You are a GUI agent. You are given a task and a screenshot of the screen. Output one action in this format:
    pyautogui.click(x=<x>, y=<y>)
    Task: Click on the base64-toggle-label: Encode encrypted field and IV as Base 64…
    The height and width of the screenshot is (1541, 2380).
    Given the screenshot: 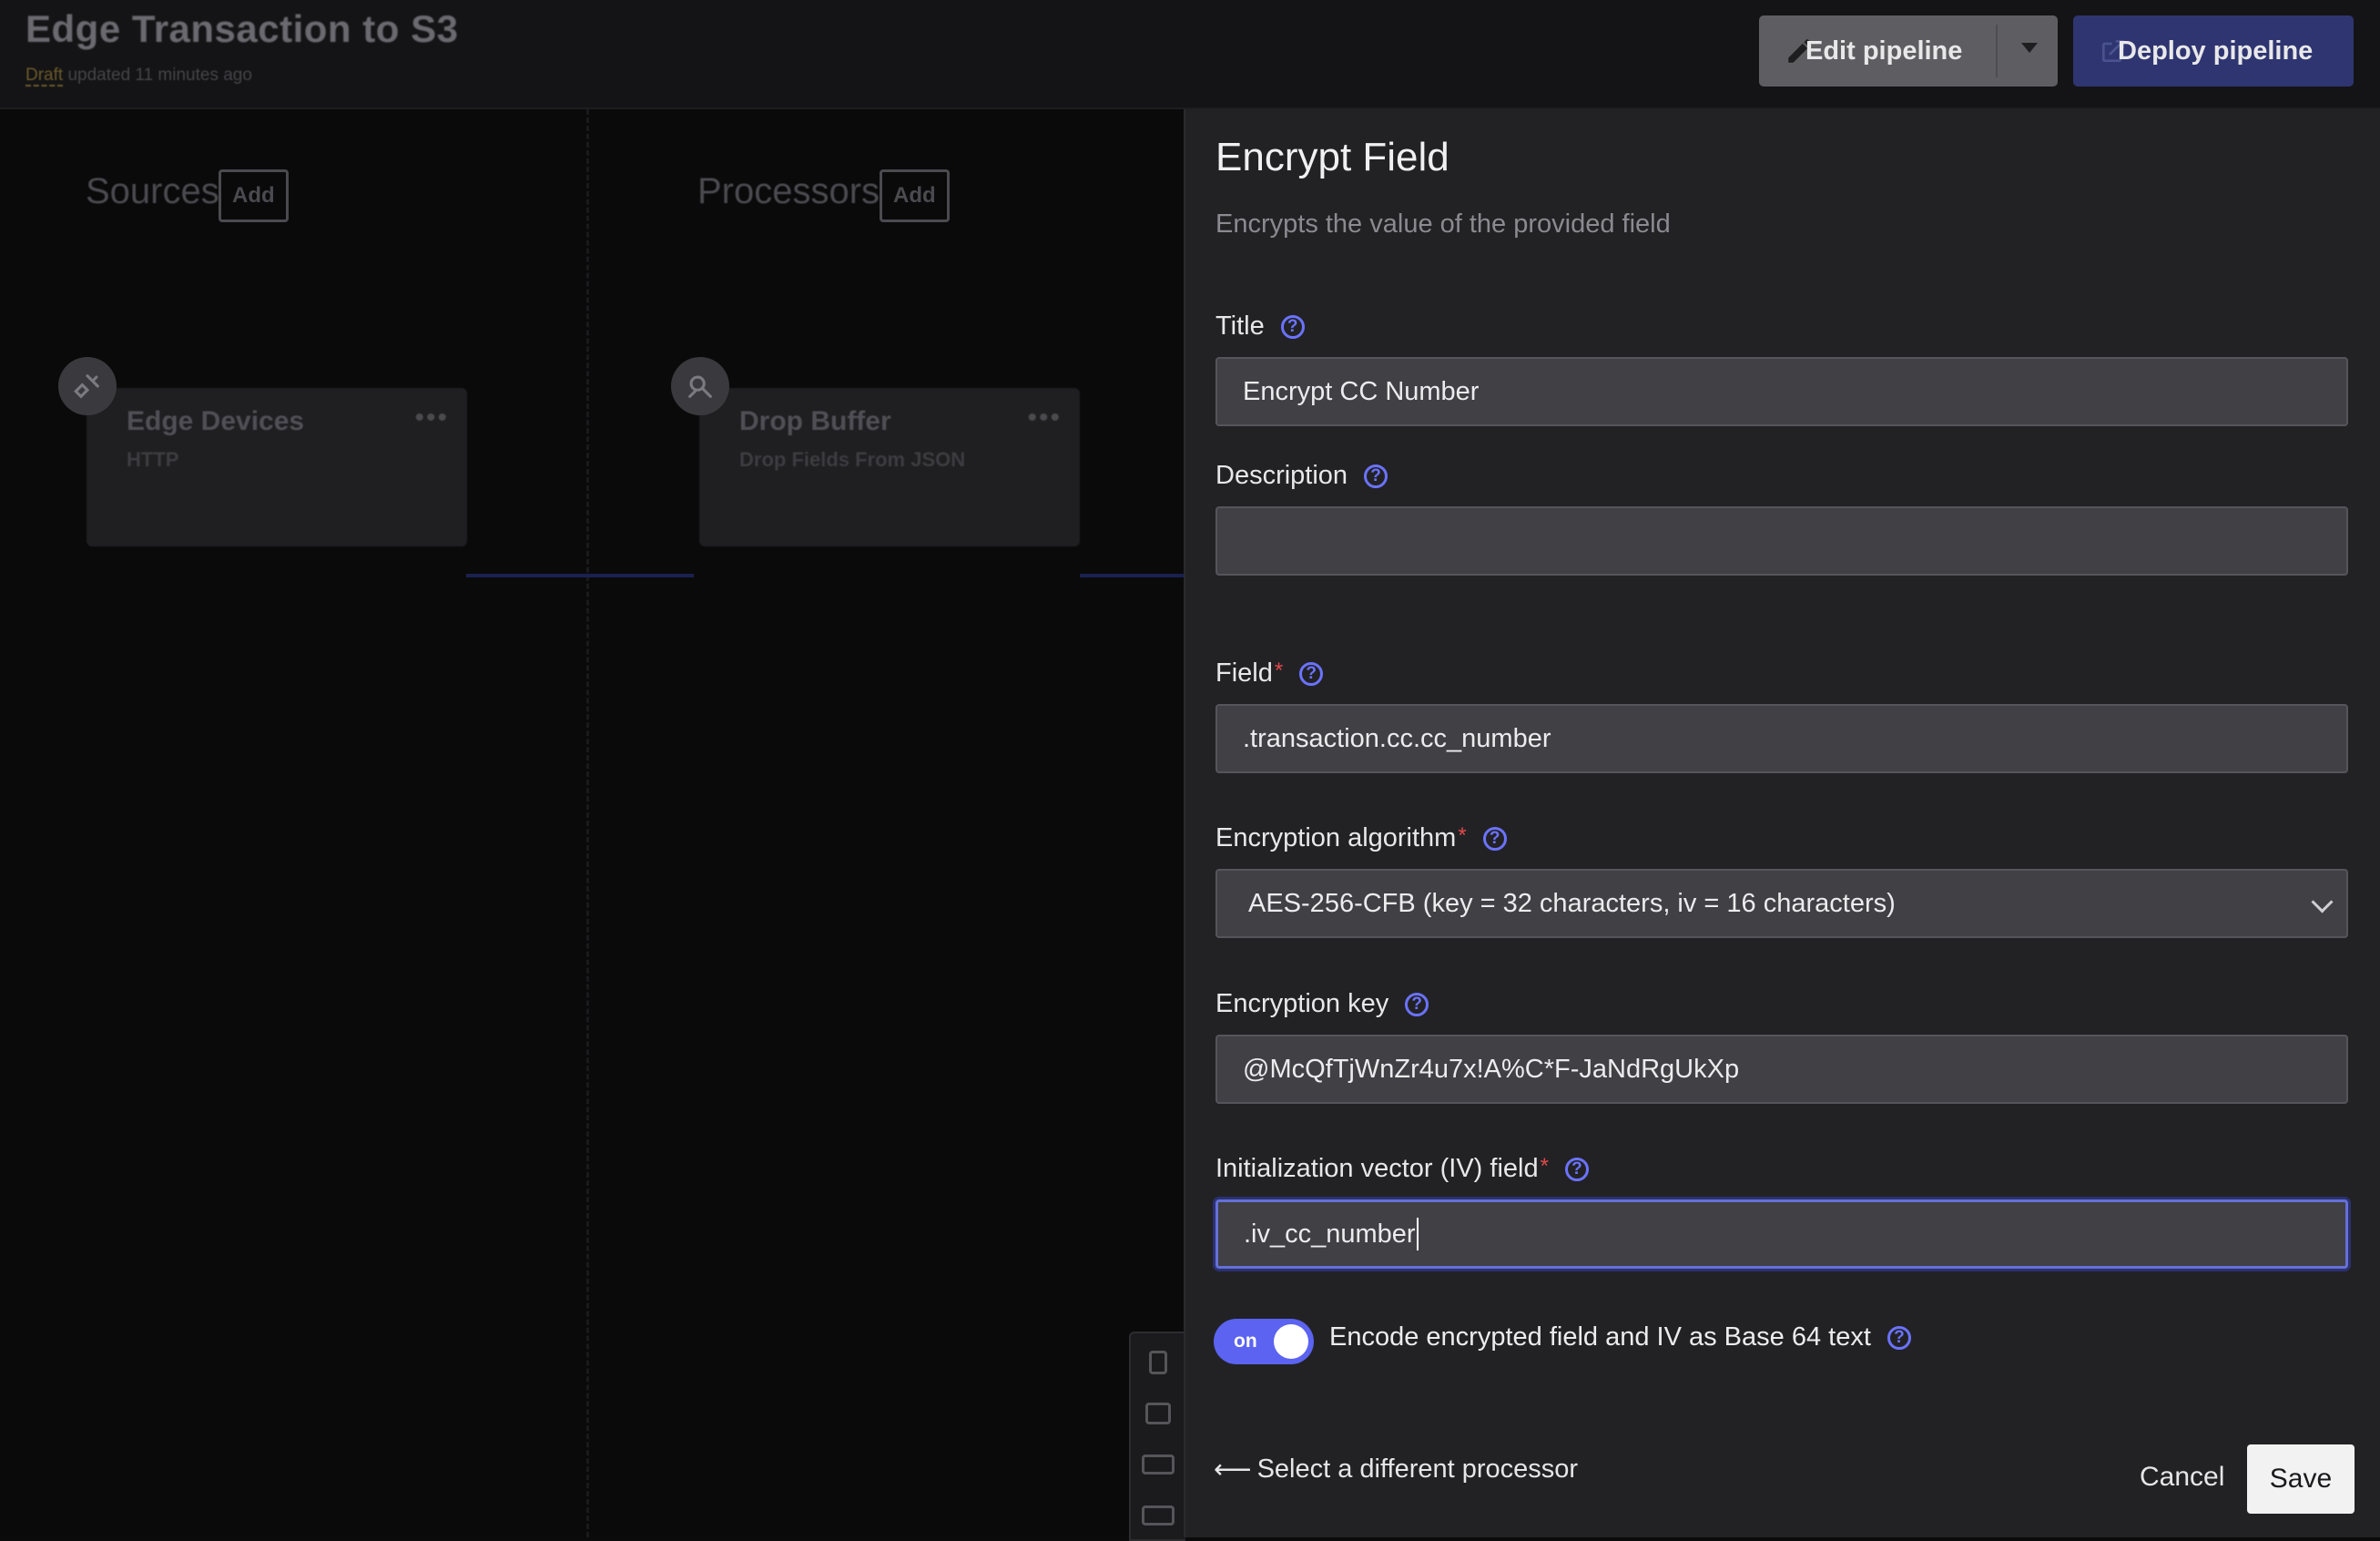 What is the action you would take?
    pyautogui.click(x=1620, y=1337)
    